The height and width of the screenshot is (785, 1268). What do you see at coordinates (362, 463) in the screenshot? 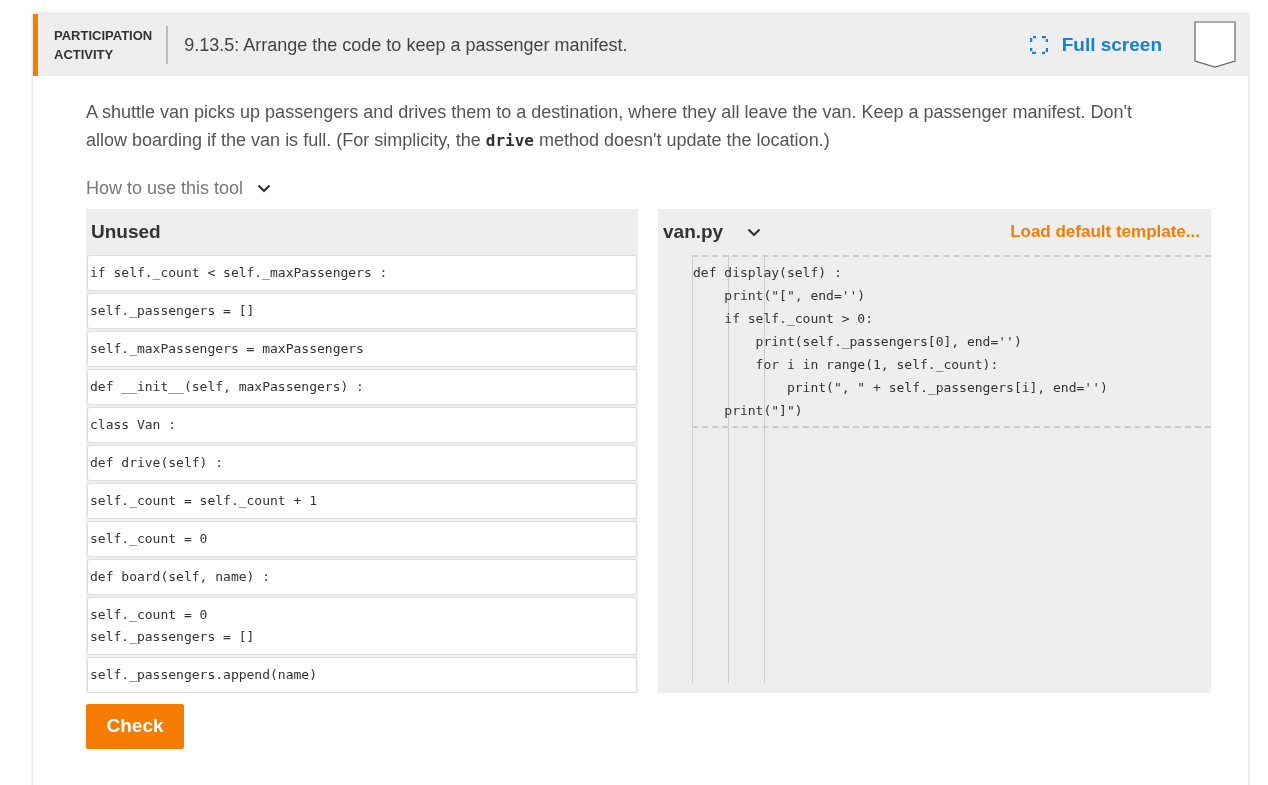
I see `code-block: def drive(self) :` at bounding box center [362, 463].